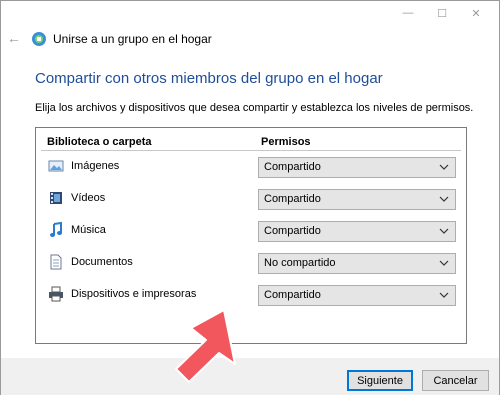 The width and height of the screenshot is (500, 395). What do you see at coordinates (357, 263) in the screenshot?
I see `permission-select-documents: No compartido` at bounding box center [357, 263].